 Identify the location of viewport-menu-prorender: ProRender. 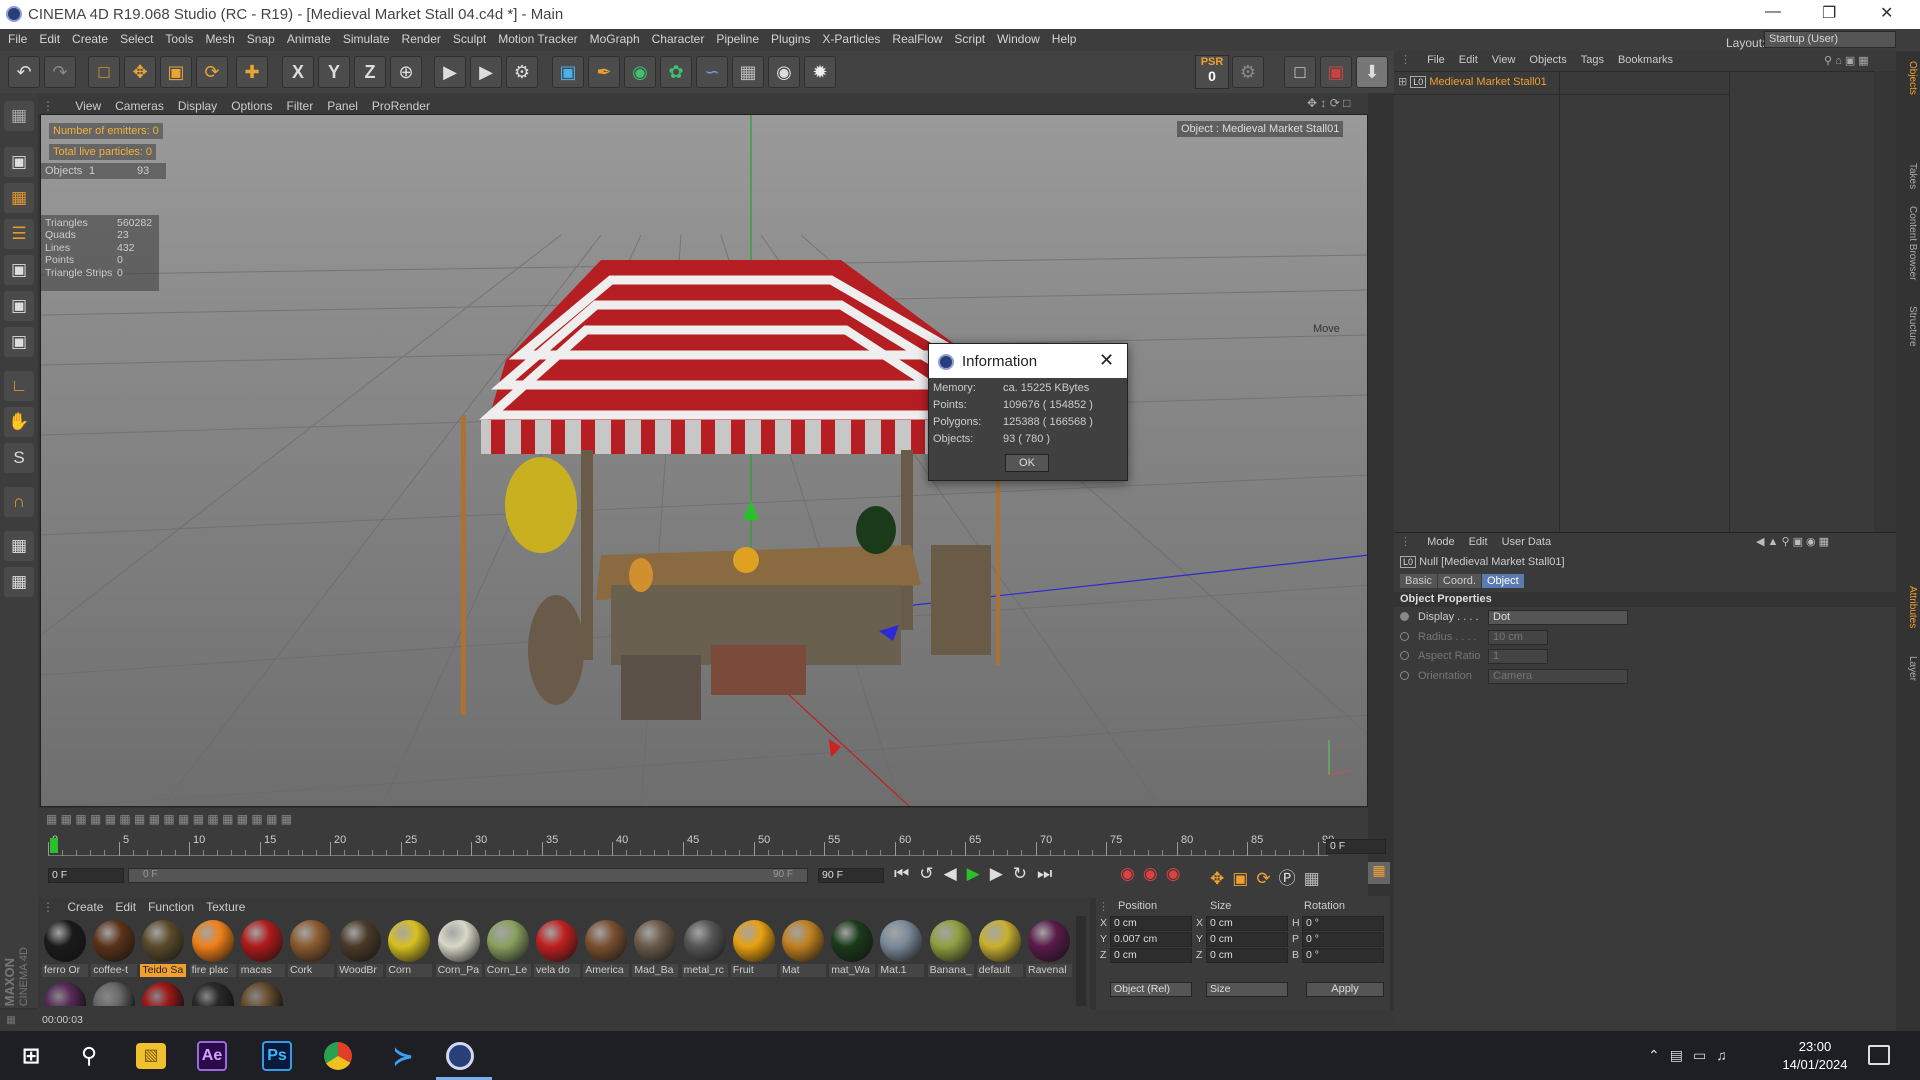
(401, 106).